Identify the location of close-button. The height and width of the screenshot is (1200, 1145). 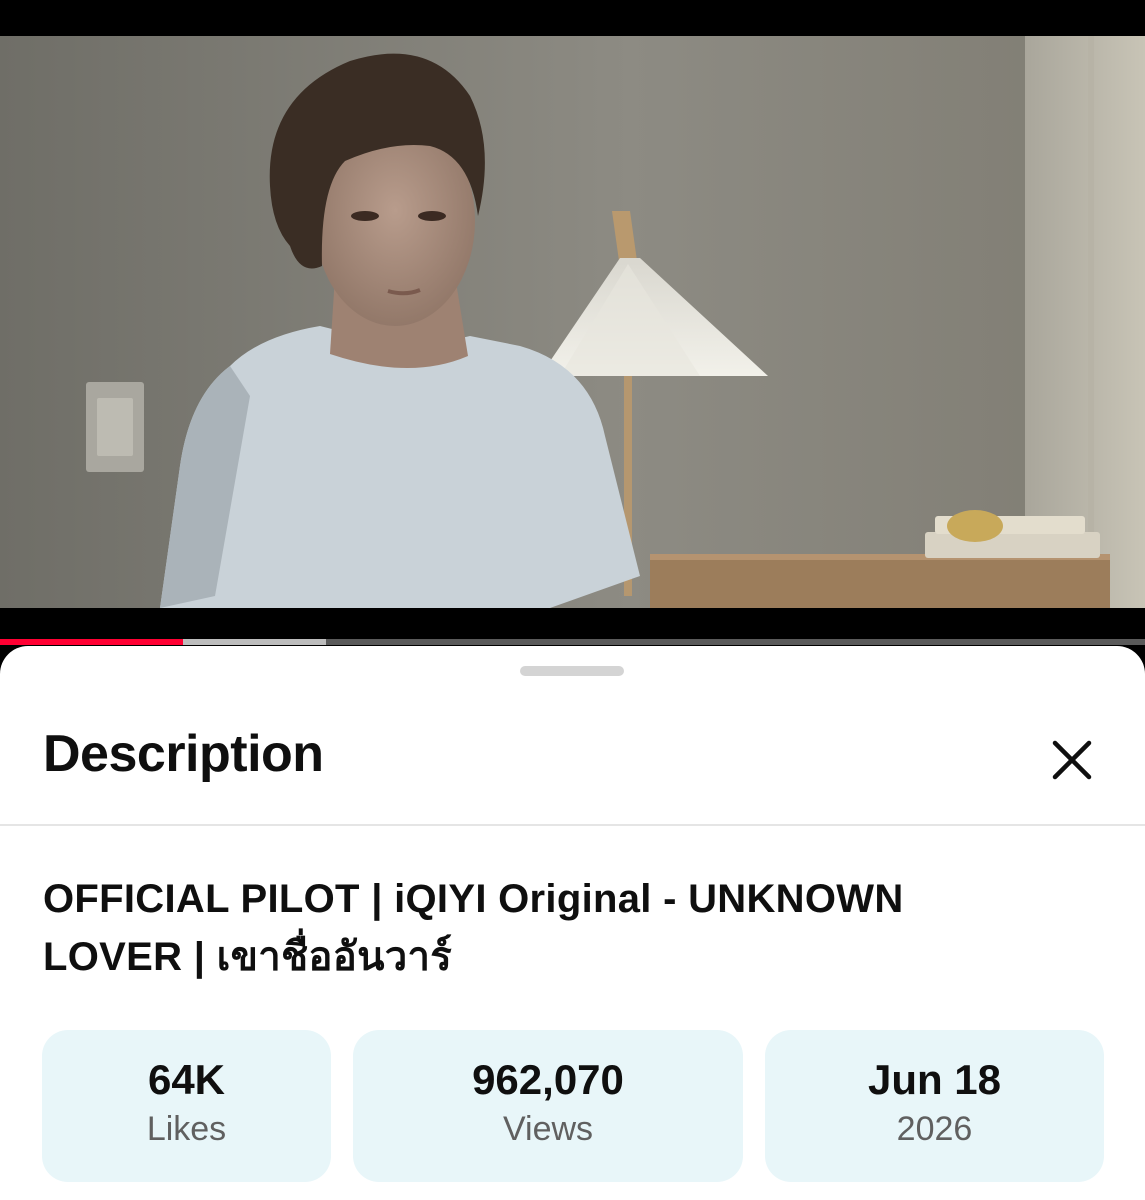
(1072, 760).